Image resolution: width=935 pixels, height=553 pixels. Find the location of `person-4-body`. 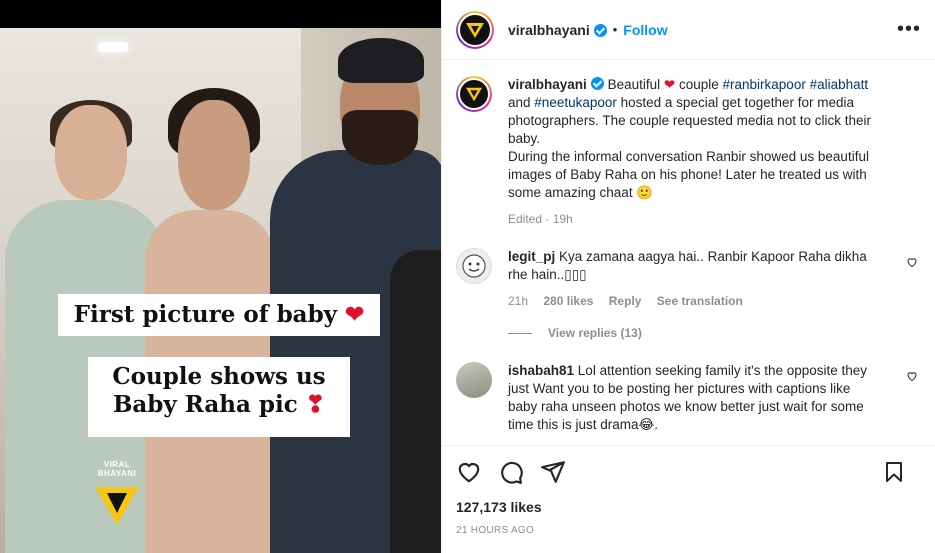

person-4-body is located at coordinates (415, 401).